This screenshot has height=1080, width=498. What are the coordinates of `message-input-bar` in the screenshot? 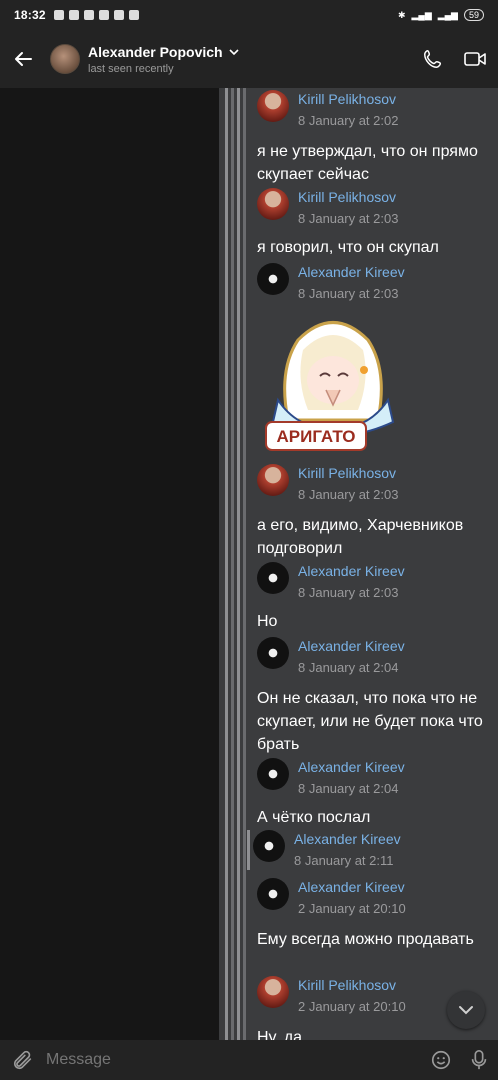 It's located at (249, 1060).